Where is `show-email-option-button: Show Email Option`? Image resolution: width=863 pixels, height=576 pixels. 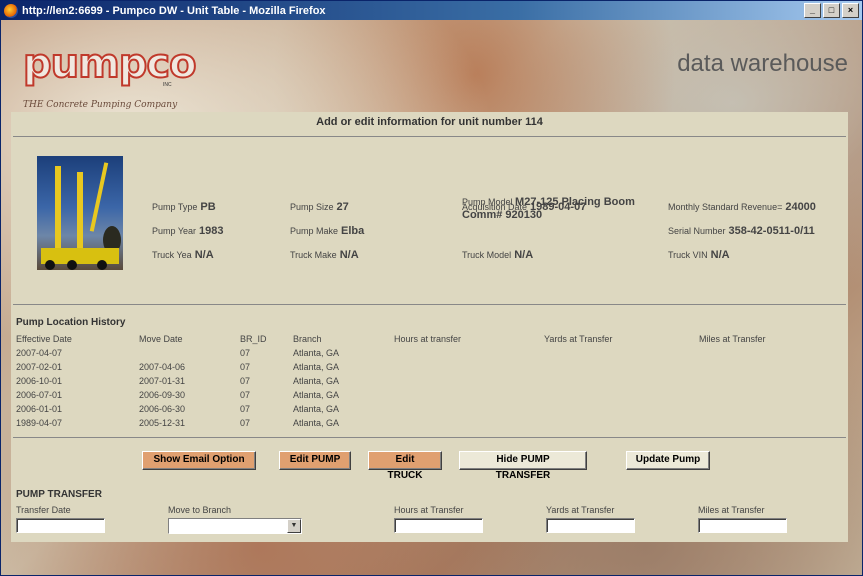 show-email-option-button: Show Email Option is located at coordinates (199, 460).